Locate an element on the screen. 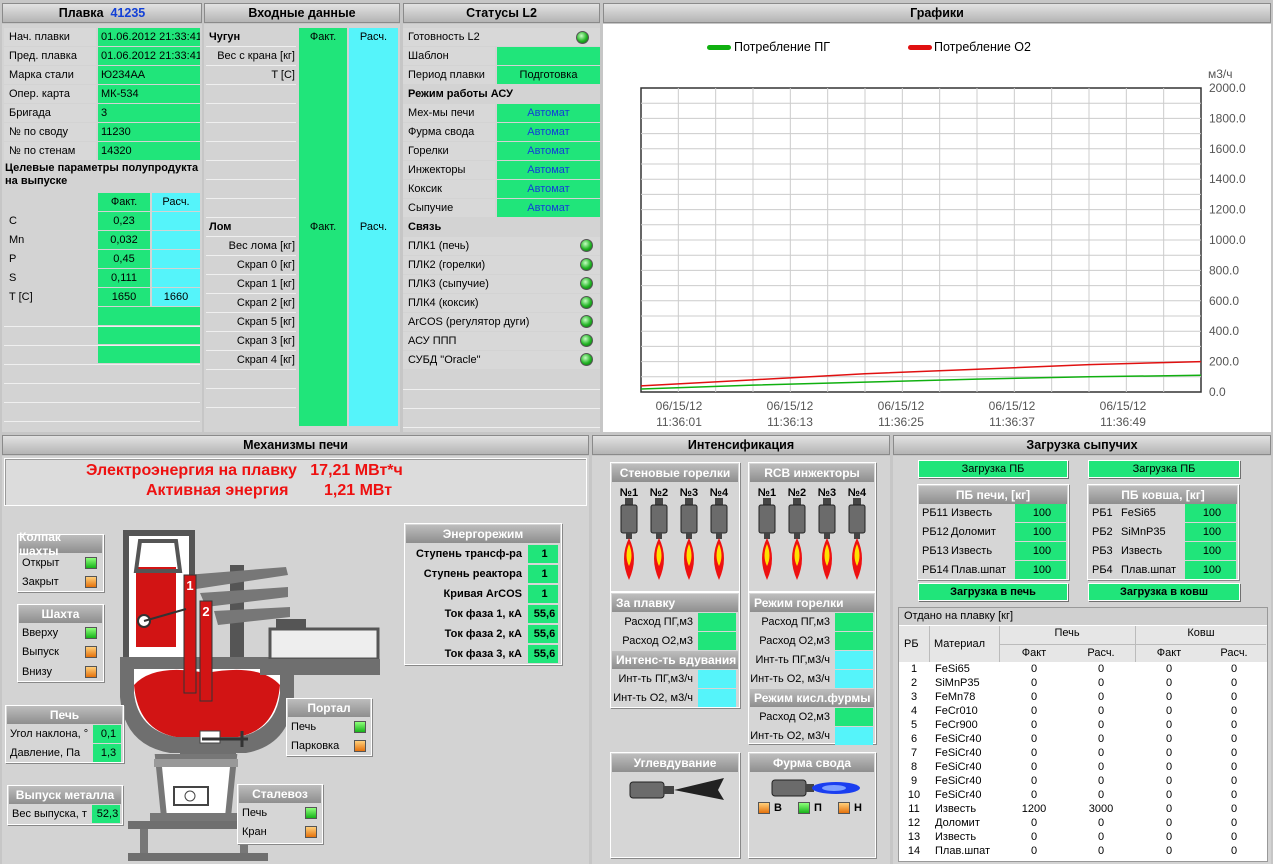 This screenshot has height=864, width=1273. shahta-title: Шахта is located at coordinates (60, 614).